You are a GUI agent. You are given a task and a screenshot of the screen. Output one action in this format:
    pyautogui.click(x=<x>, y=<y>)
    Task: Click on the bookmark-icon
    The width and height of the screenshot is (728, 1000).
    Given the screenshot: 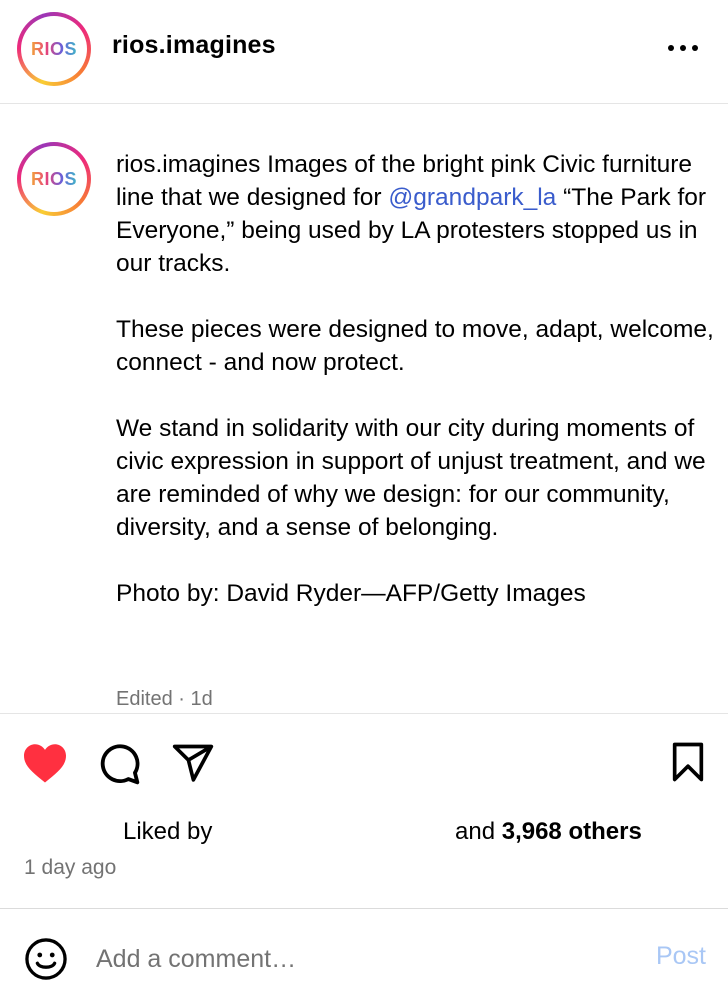 What is the action you would take?
    pyautogui.click(x=688, y=764)
    